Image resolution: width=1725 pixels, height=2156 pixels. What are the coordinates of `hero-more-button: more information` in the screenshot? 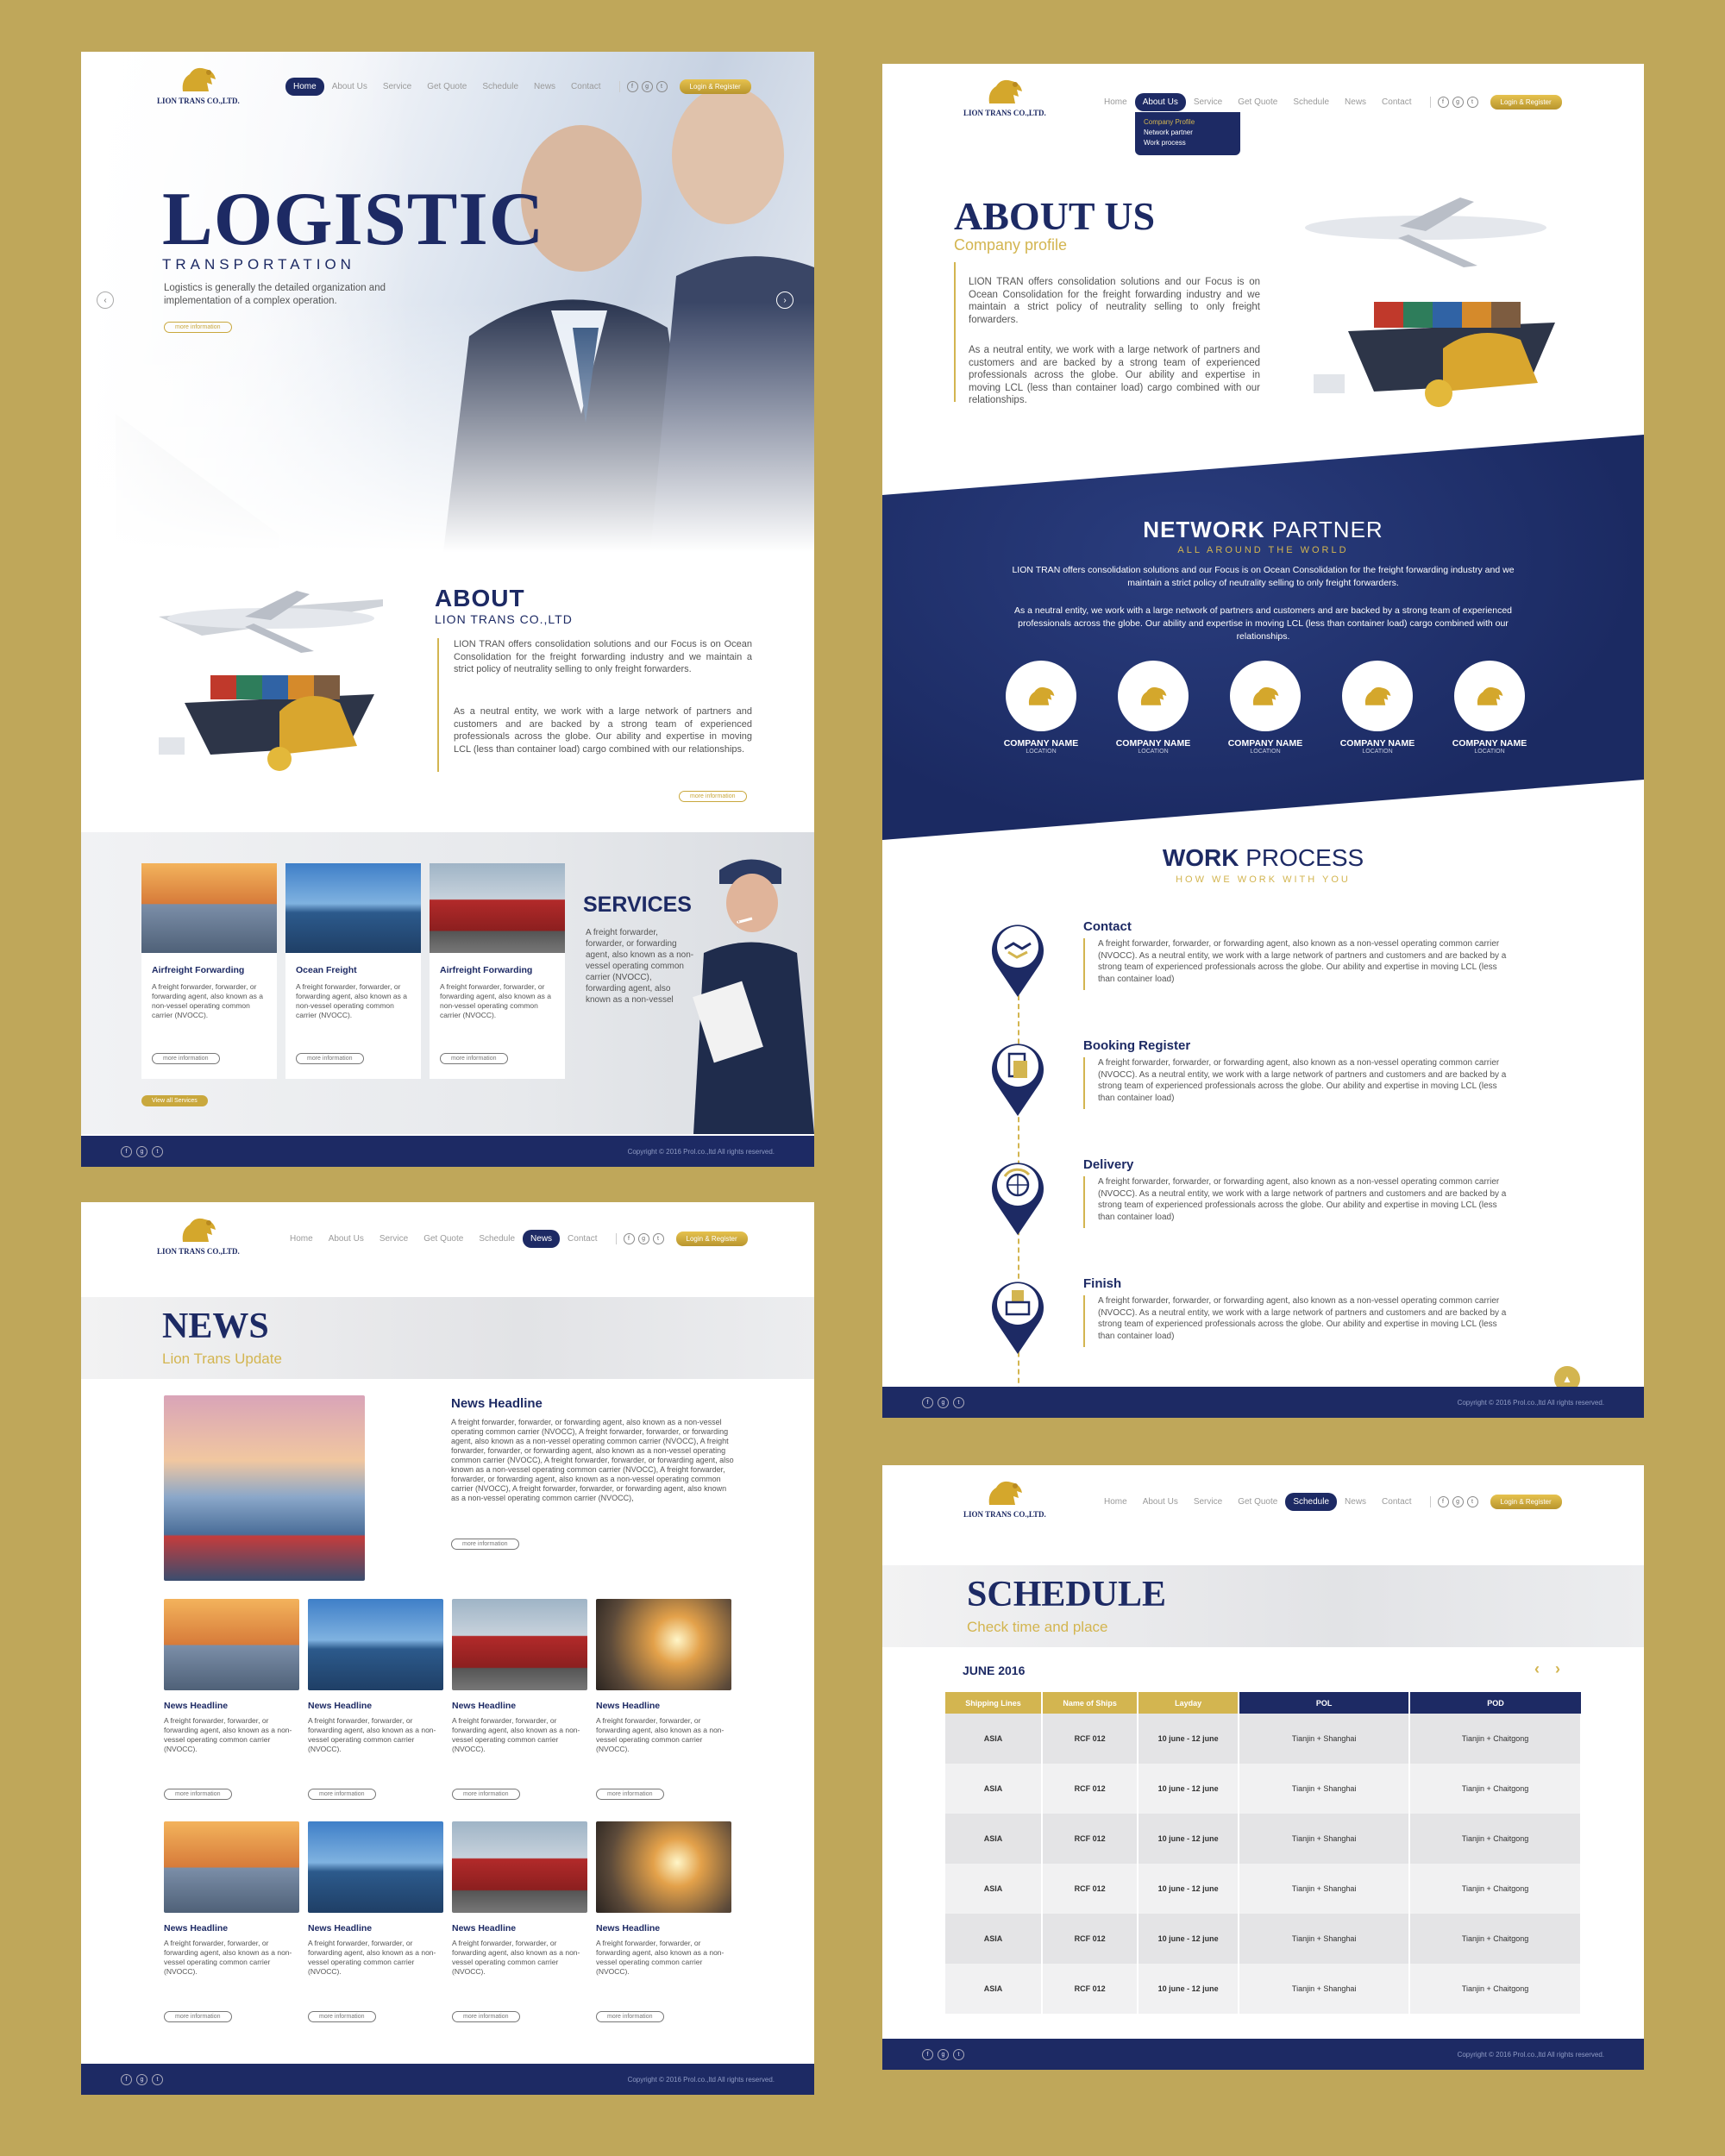 It's located at (198, 327).